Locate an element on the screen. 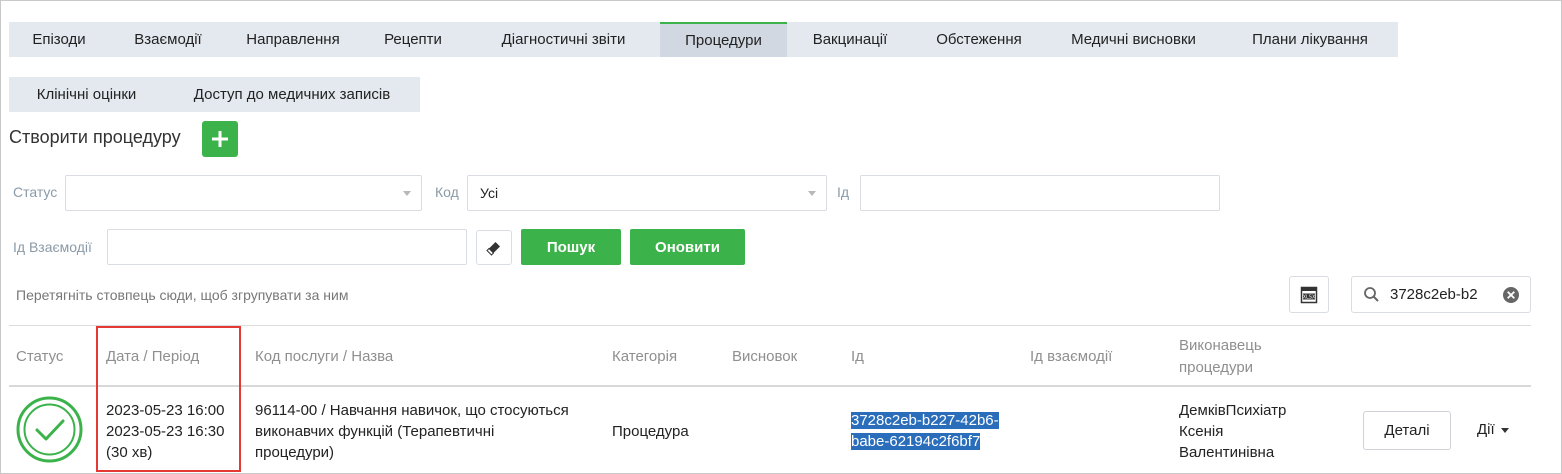  id-filter-label: Ід is located at coordinates (843, 192).